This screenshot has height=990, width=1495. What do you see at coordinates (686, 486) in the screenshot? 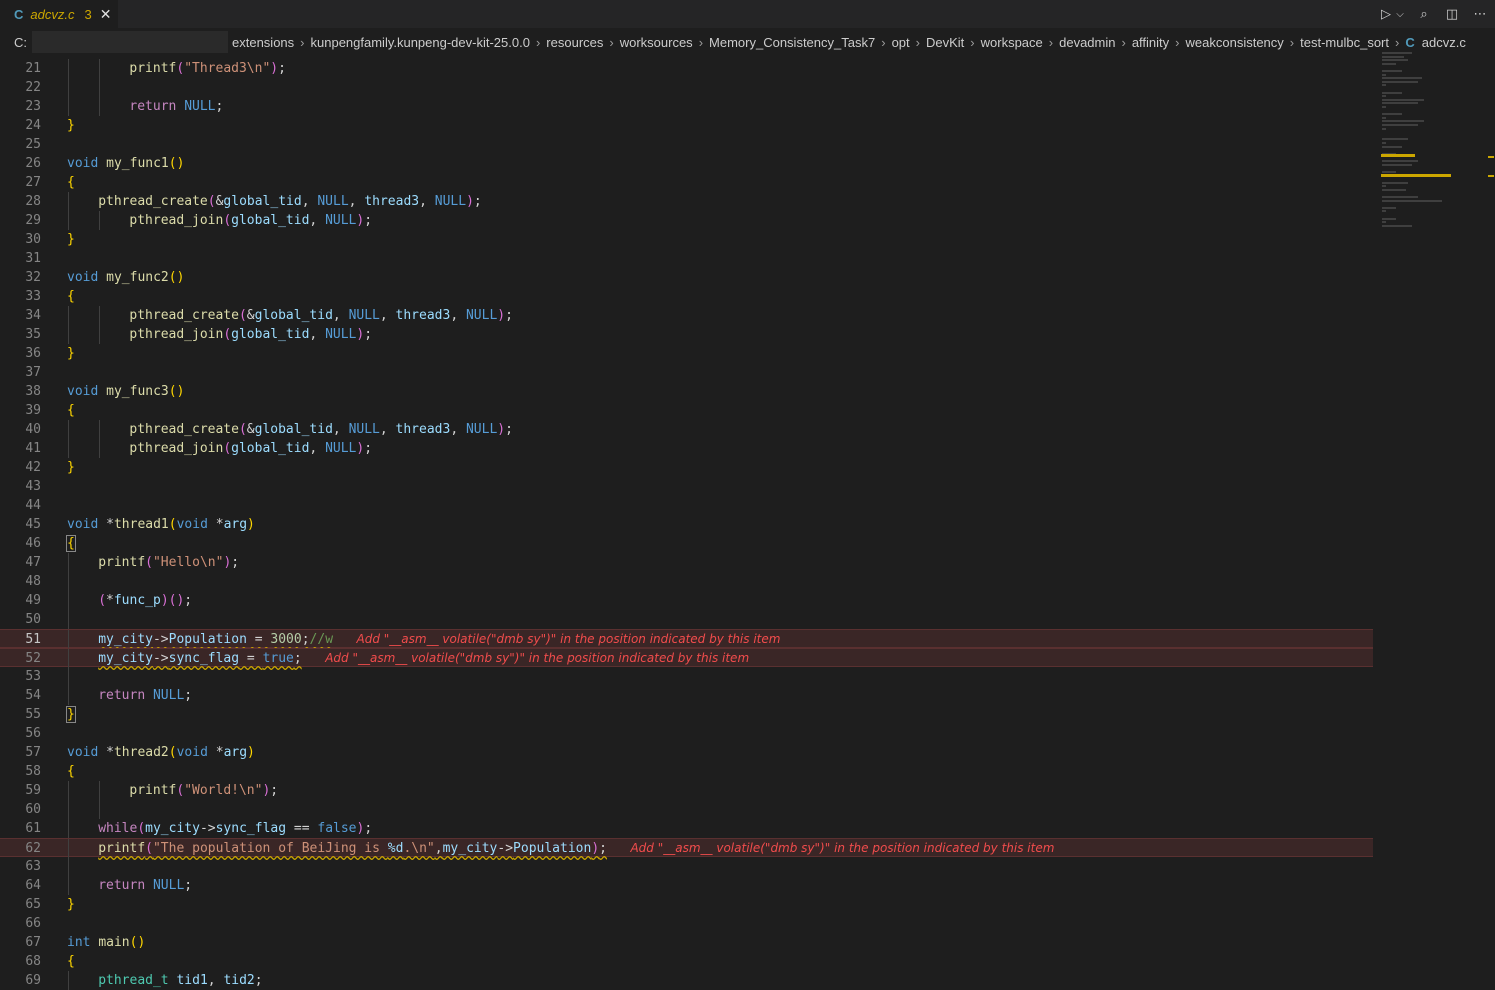
I see `code-line: 43` at bounding box center [686, 486].